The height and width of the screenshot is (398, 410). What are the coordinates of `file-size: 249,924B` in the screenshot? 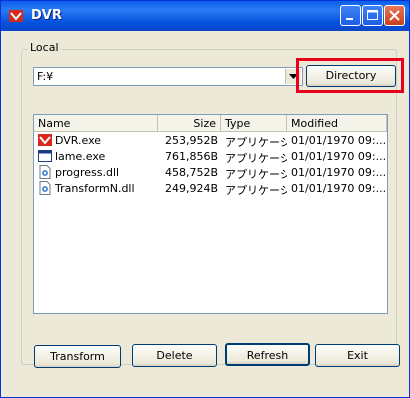 It's located at (191, 188).